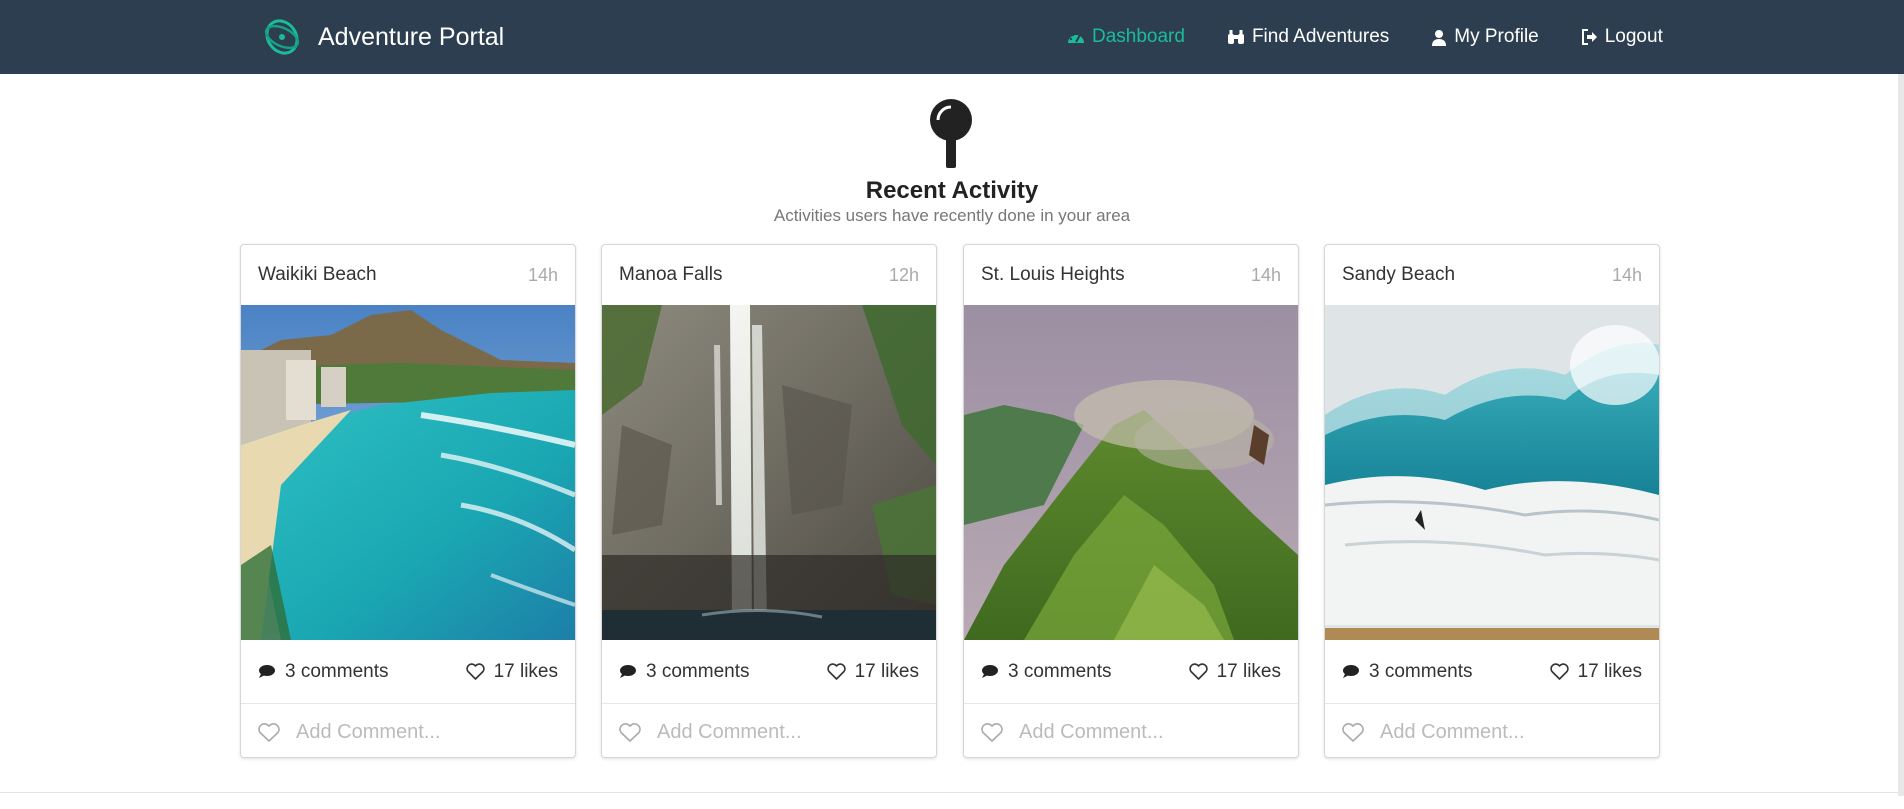  What do you see at coordinates (1589, 37) in the screenshot?
I see `sign-out-icon` at bounding box center [1589, 37].